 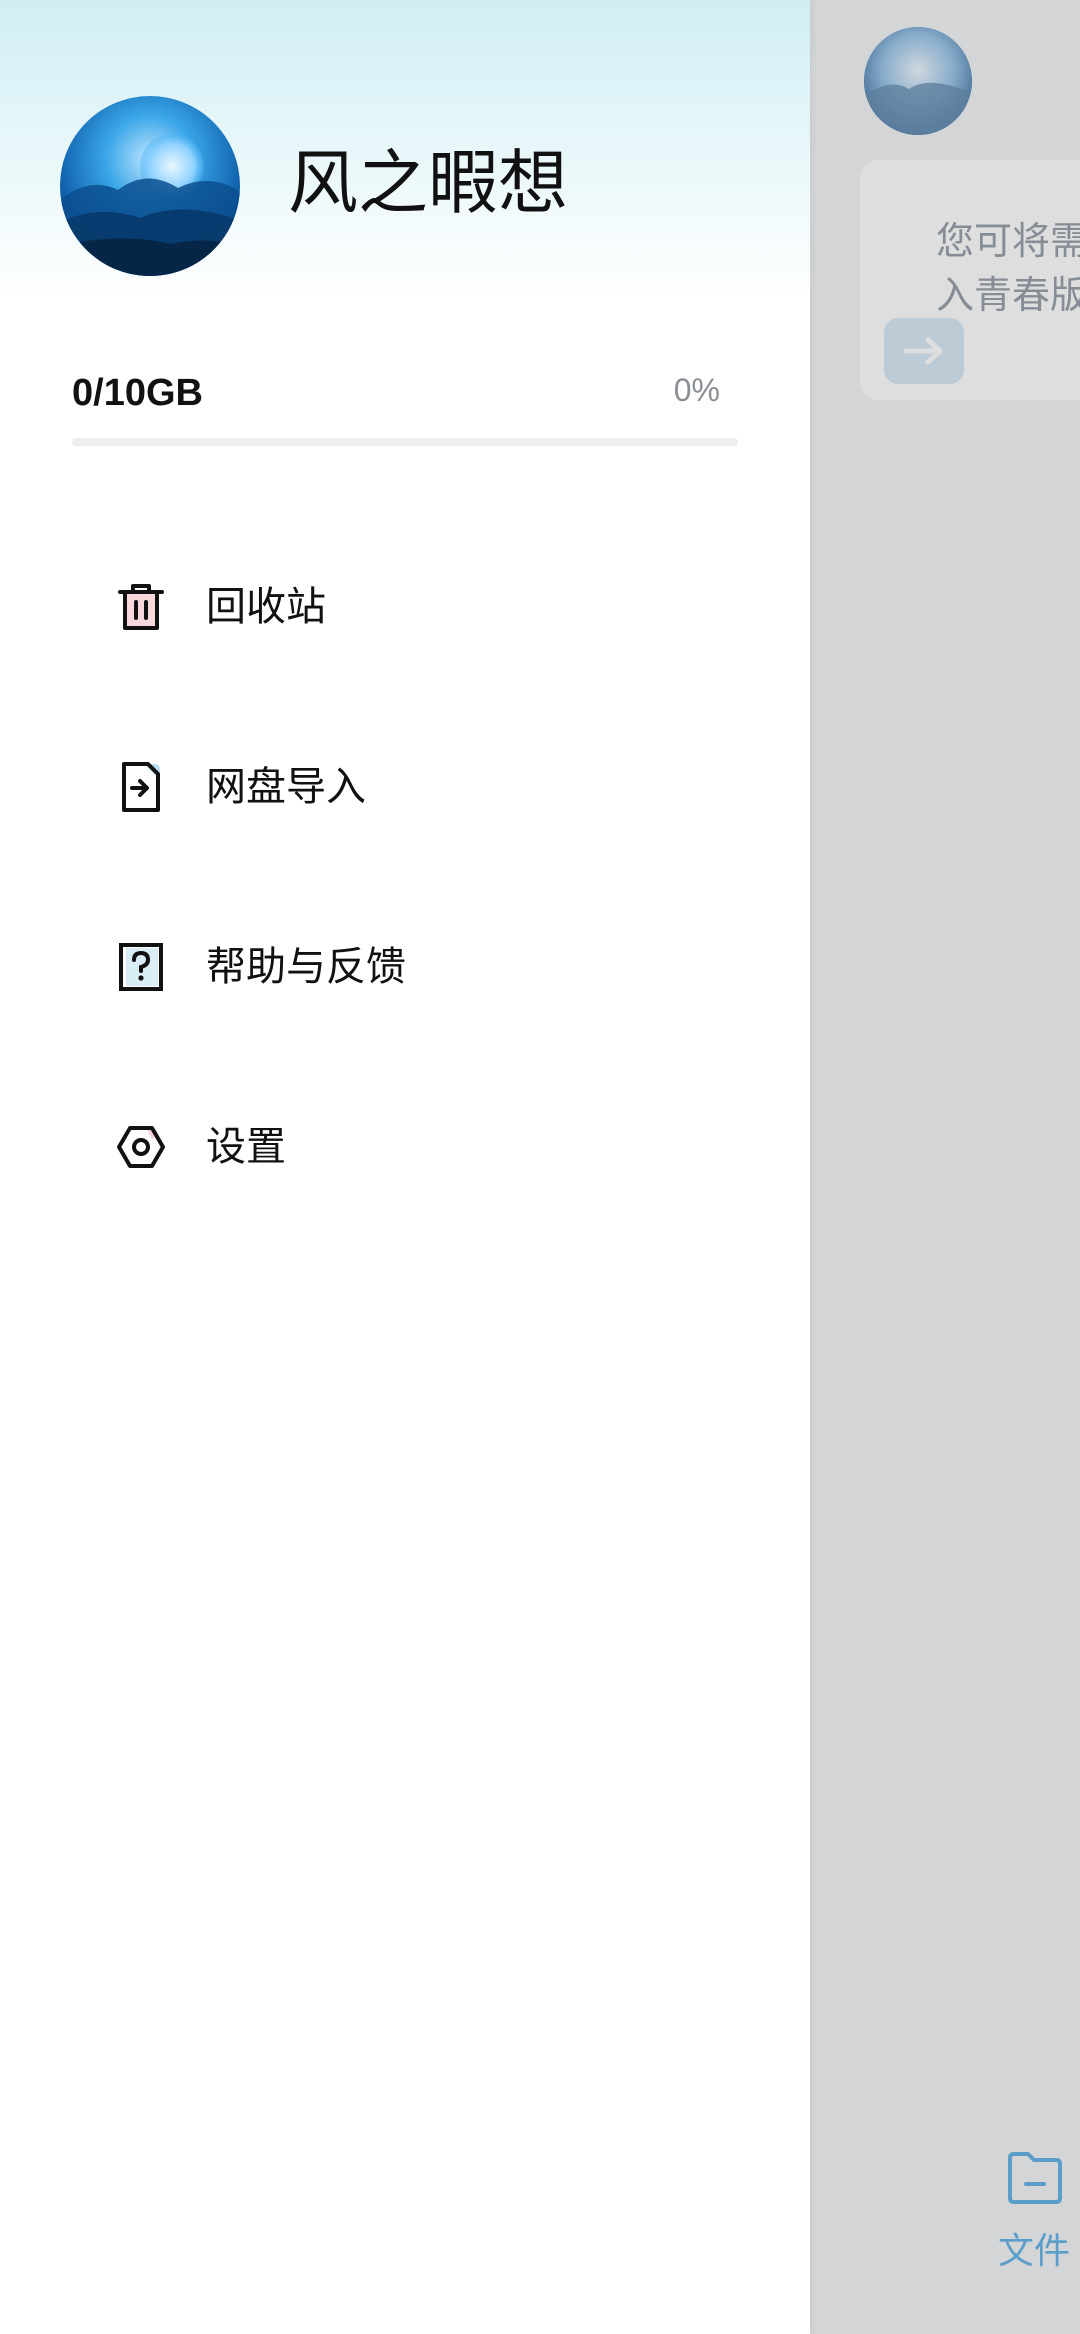 I want to click on storage-progress-bar, so click(x=405, y=442).